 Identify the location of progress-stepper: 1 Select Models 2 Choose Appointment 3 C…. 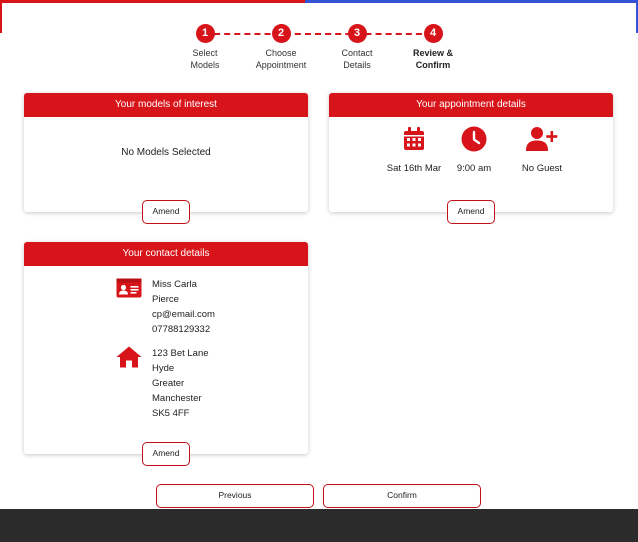
(320, 48).